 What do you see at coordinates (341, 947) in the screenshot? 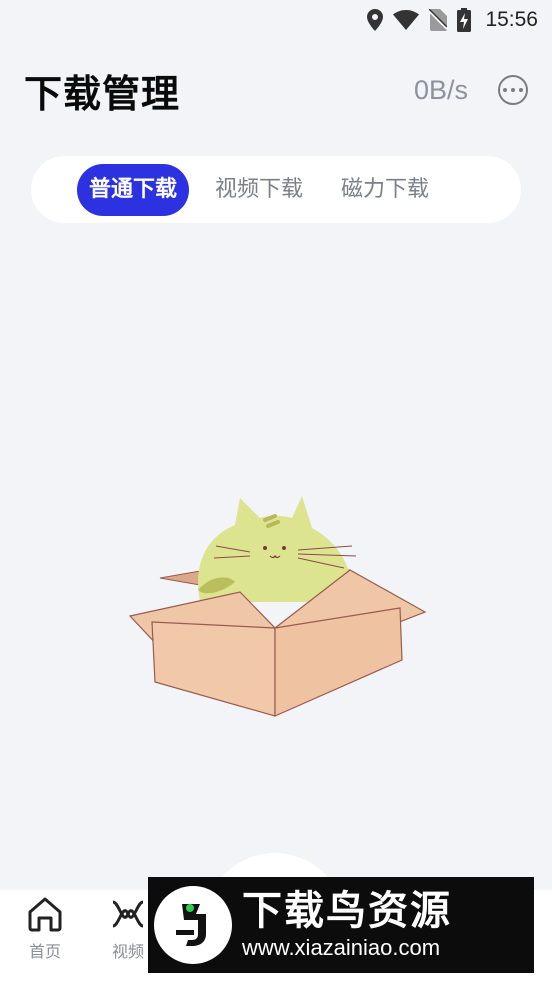
I see `watermark-url: www.xiazainiao.com` at bounding box center [341, 947].